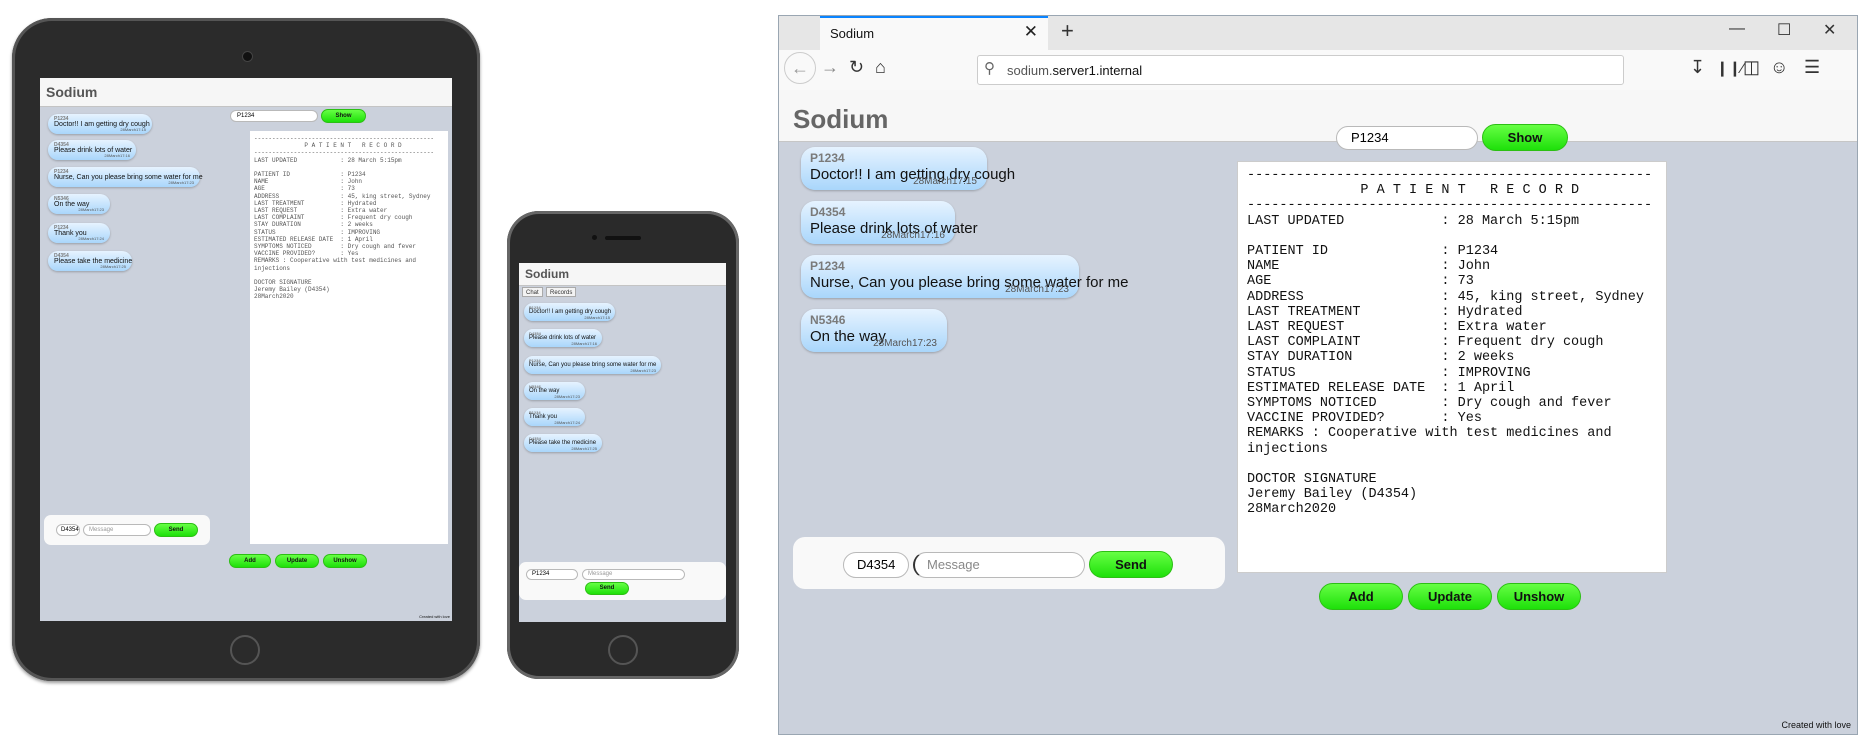 This screenshot has width=1860, height=750. I want to click on message-text: Thank you, so click(543, 417).